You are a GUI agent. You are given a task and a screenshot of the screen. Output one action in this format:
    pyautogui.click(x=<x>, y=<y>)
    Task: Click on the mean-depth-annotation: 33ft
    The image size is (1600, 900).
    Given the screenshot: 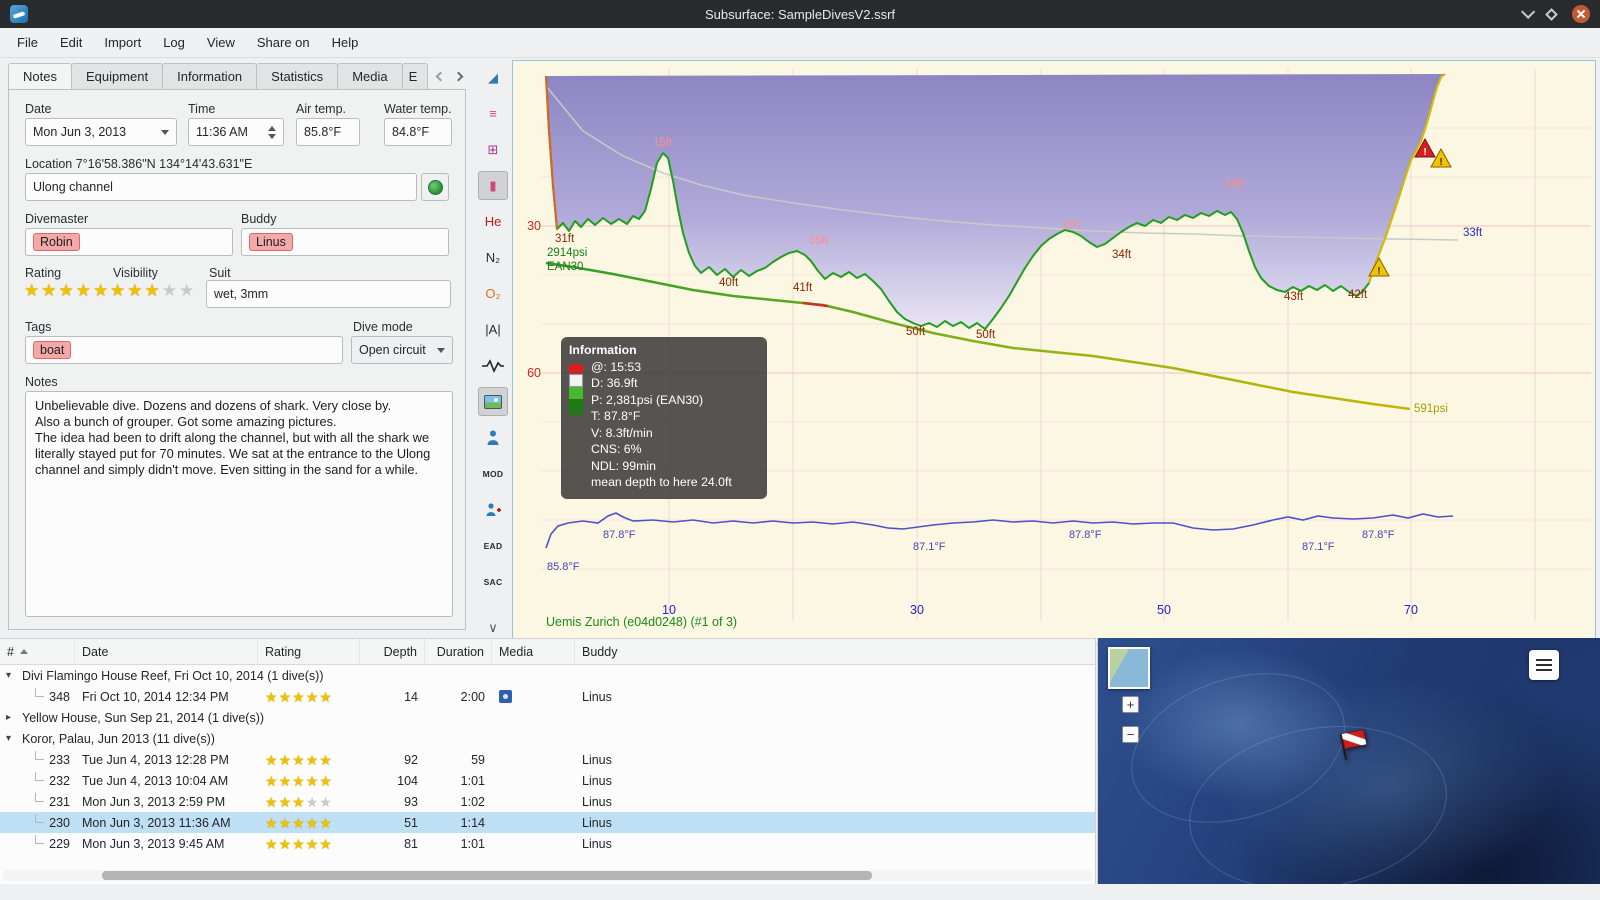 What is the action you would take?
    pyautogui.click(x=1473, y=233)
    